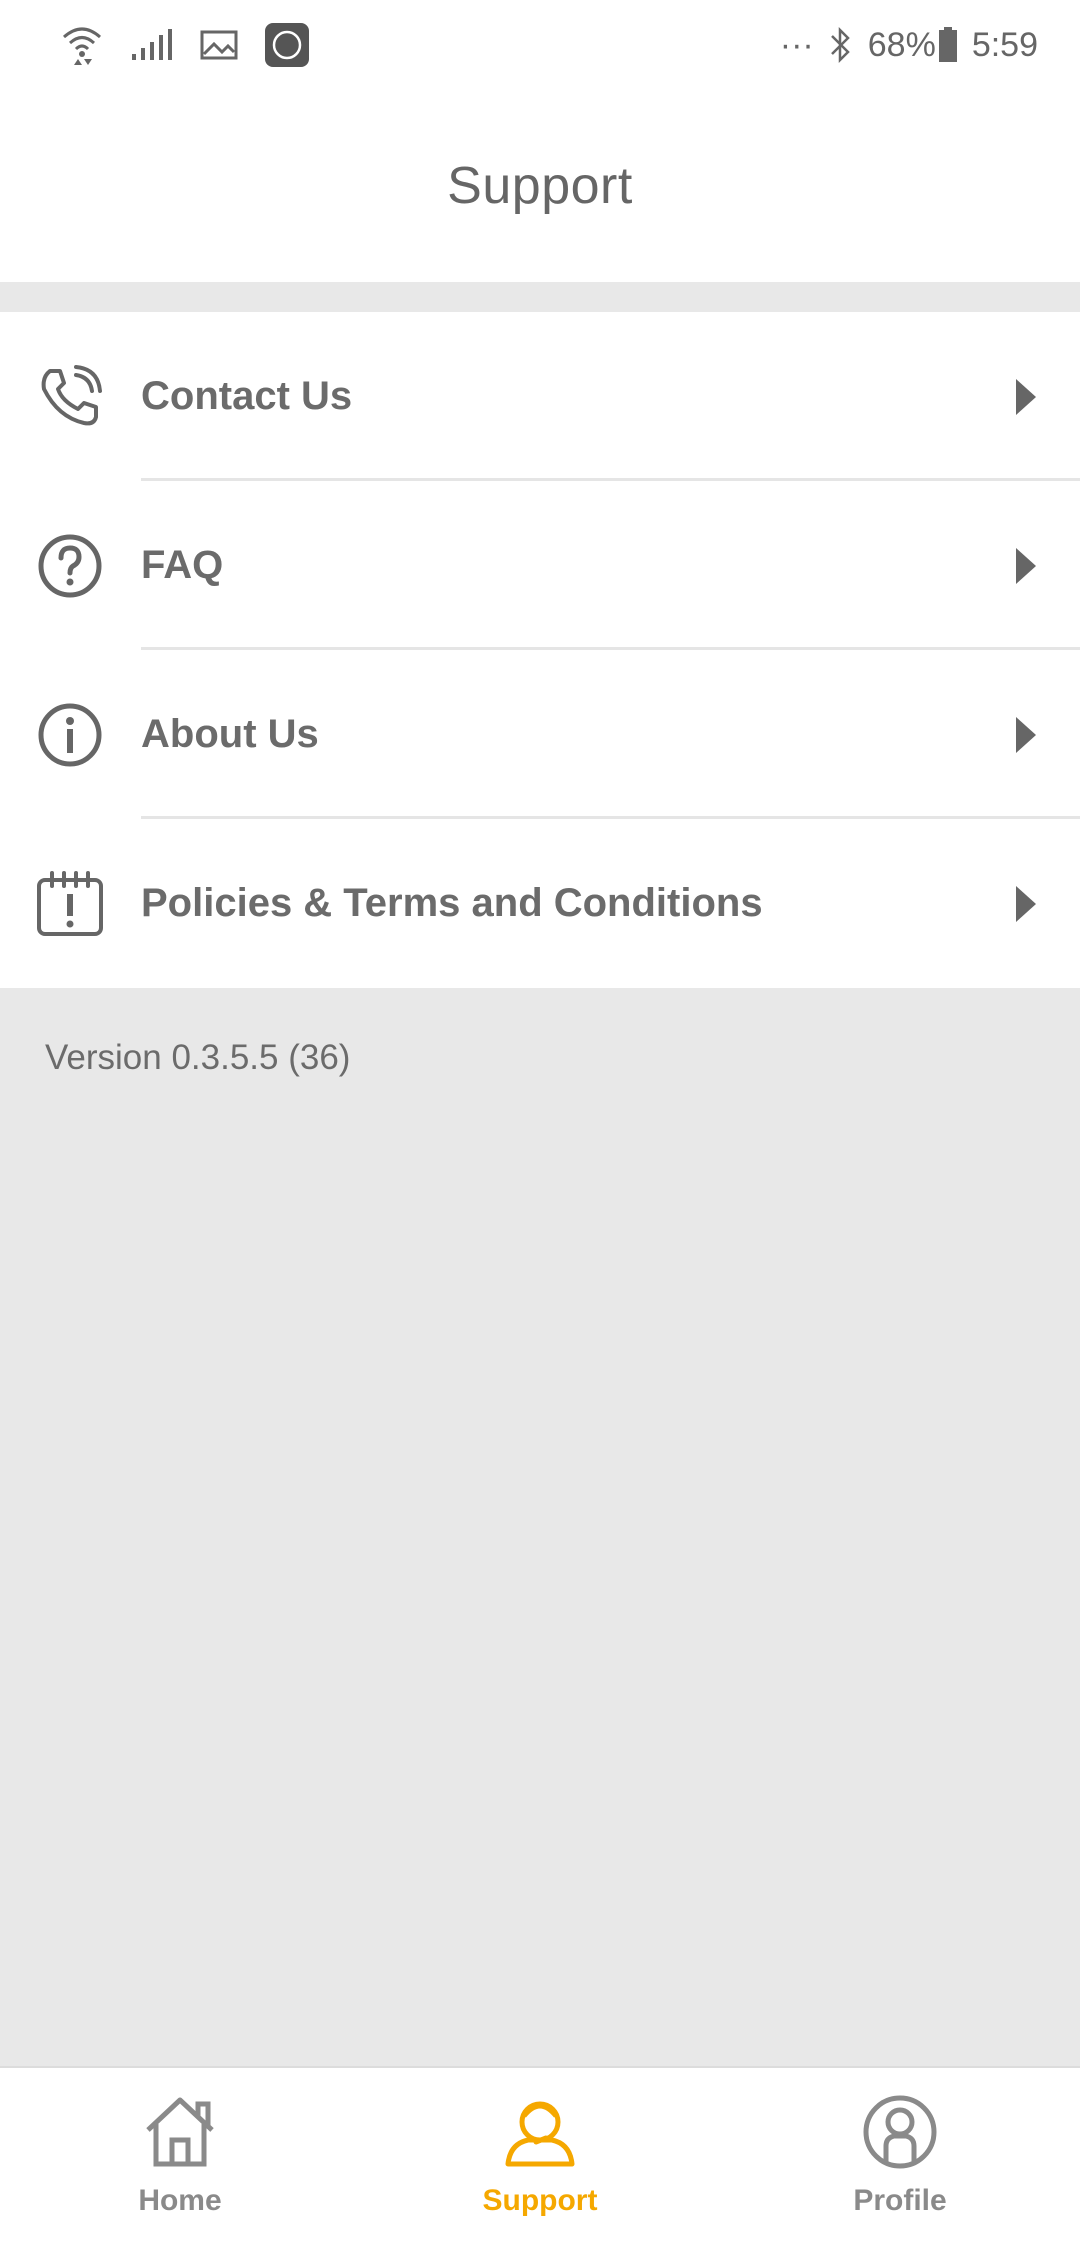 This screenshot has width=1080, height=2246. Describe the element at coordinates (841, 45) in the screenshot. I see `bluetooth-icon` at that location.